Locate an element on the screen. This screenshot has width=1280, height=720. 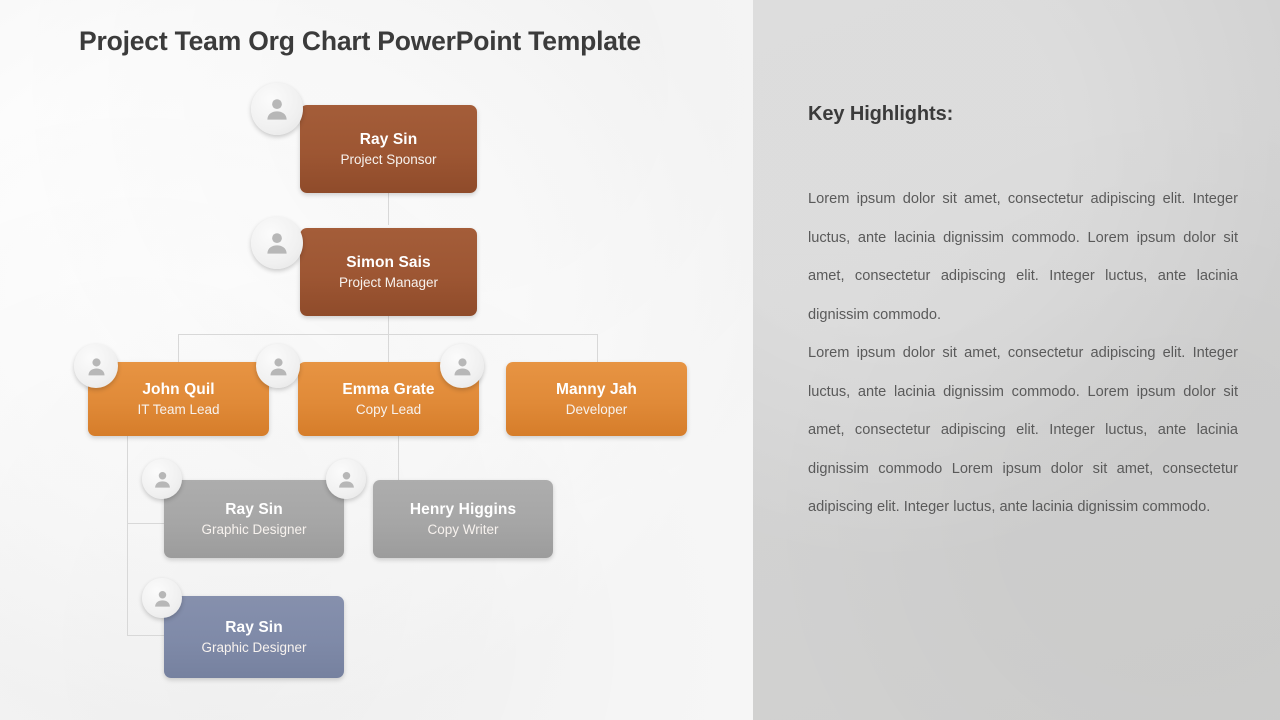
org-node-name: Simon Sais is located at coordinates (388, 262).